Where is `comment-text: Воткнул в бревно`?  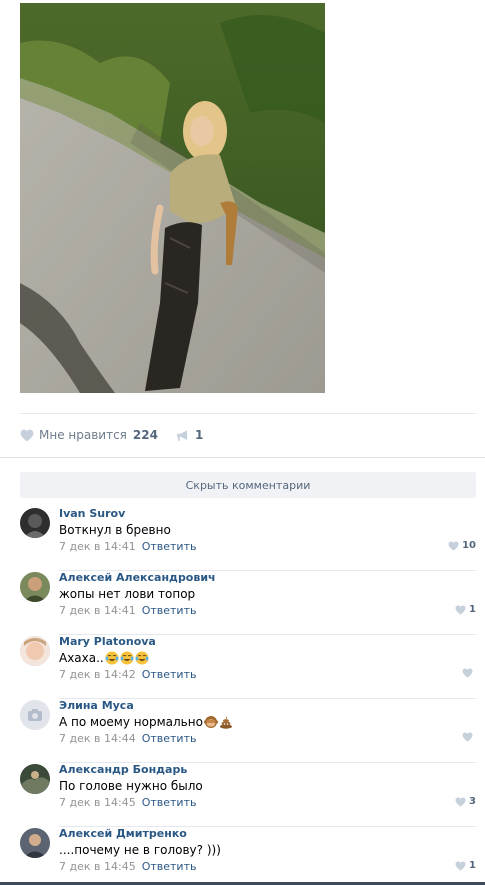
comment-text: Воткнул в бревно is located at coordinates (115, 530).